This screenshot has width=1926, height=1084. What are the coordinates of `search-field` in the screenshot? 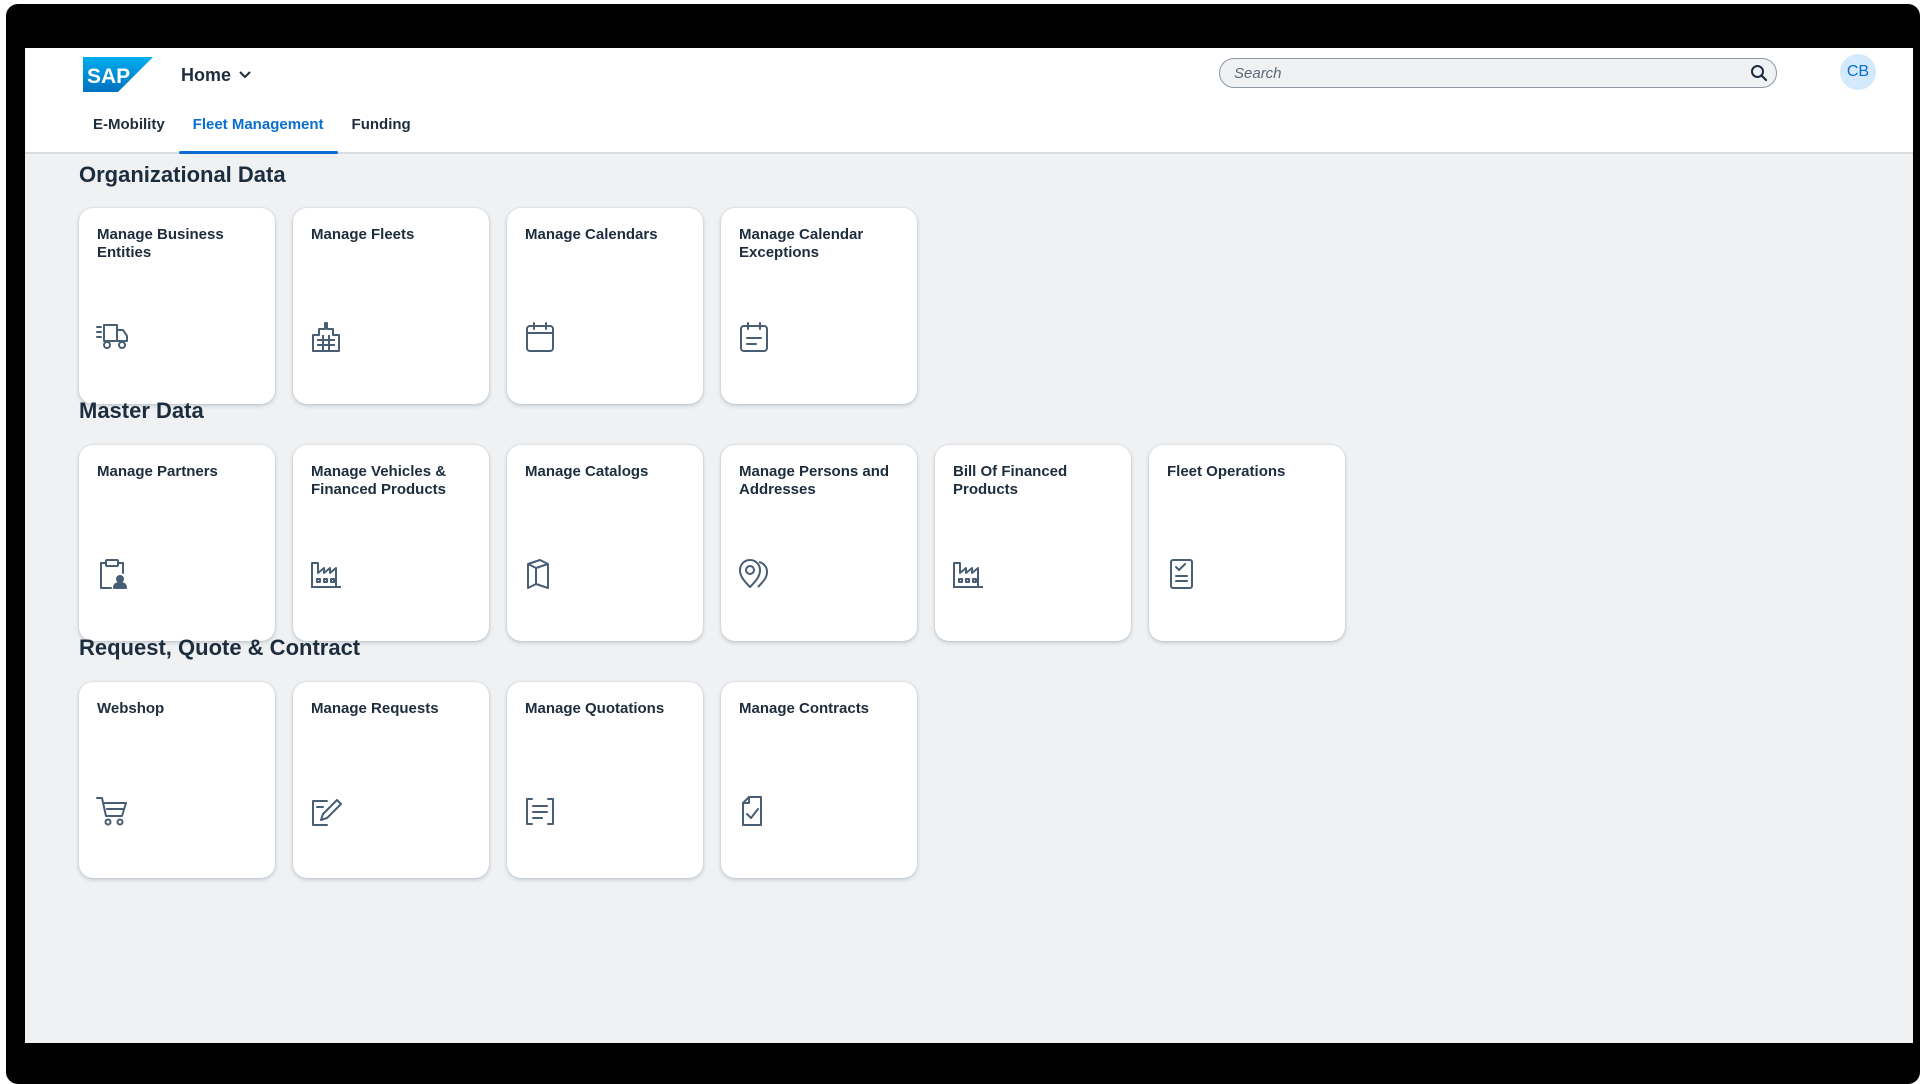 It's located at (1498, 73).